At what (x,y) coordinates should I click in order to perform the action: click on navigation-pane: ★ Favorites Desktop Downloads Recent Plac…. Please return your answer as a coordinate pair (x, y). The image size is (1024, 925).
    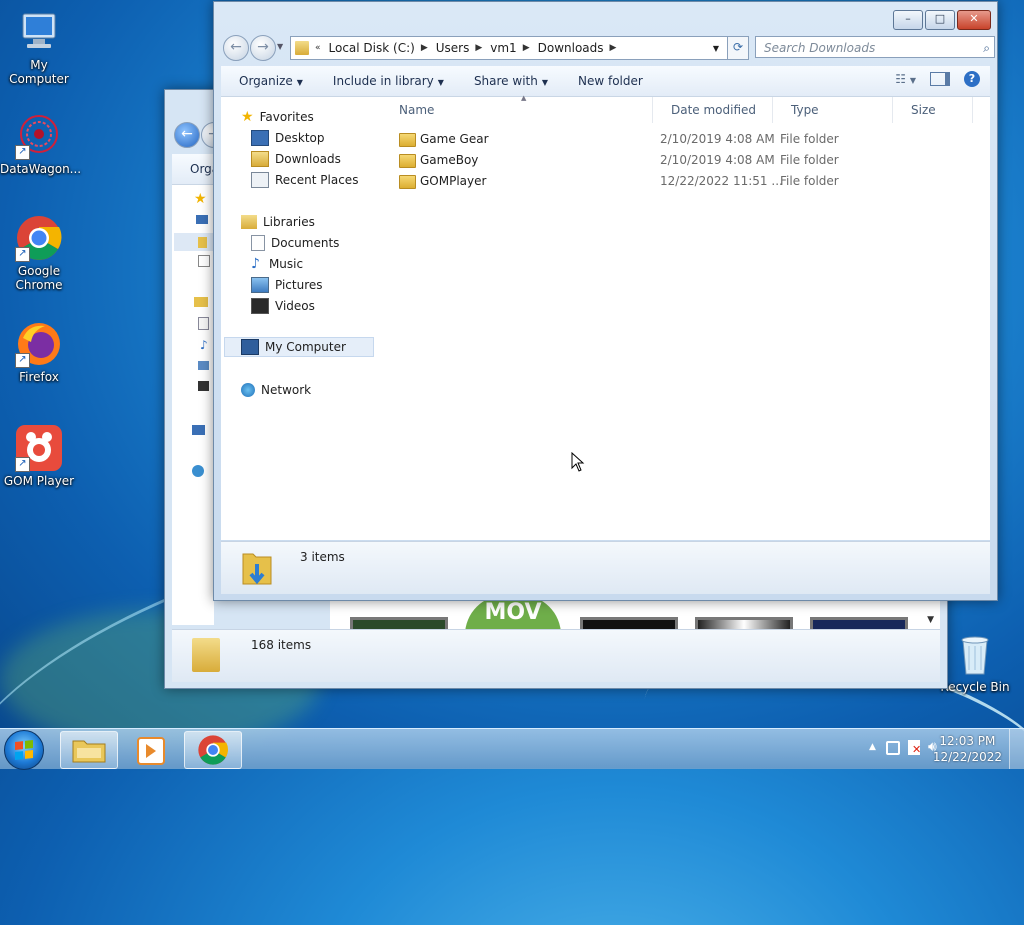
    Looking at the image, I should click on (301, 318).